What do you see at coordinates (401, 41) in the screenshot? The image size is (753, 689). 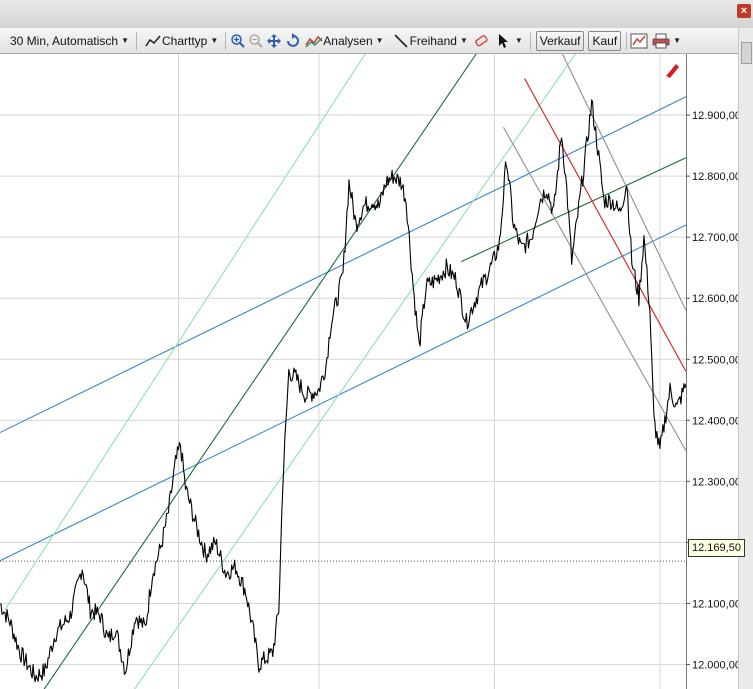 I see `pen-line-icon` at bounding box center [401, 41].